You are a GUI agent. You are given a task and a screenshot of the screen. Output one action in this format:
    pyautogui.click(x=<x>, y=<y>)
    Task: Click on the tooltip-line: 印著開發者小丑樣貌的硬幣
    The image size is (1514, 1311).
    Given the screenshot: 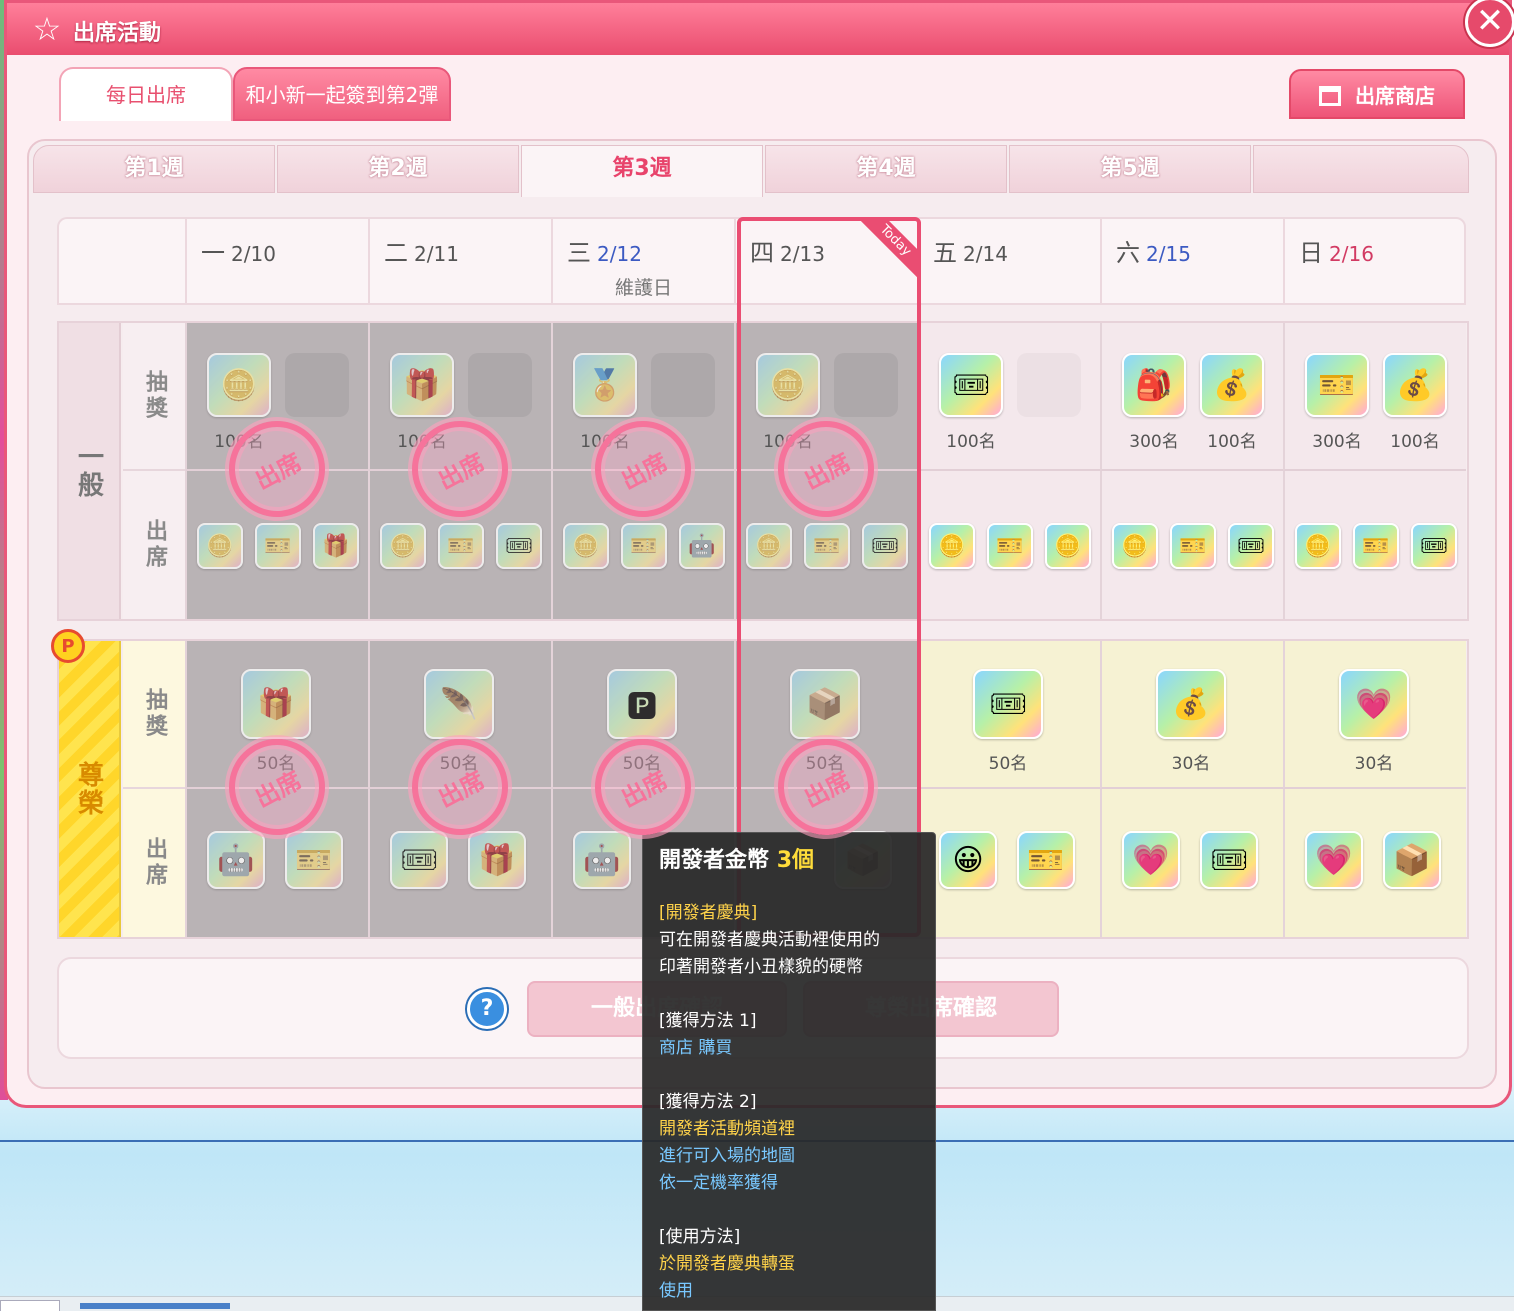 What is the action you would take?
    pyautogui.click(x=761, y=967)
    